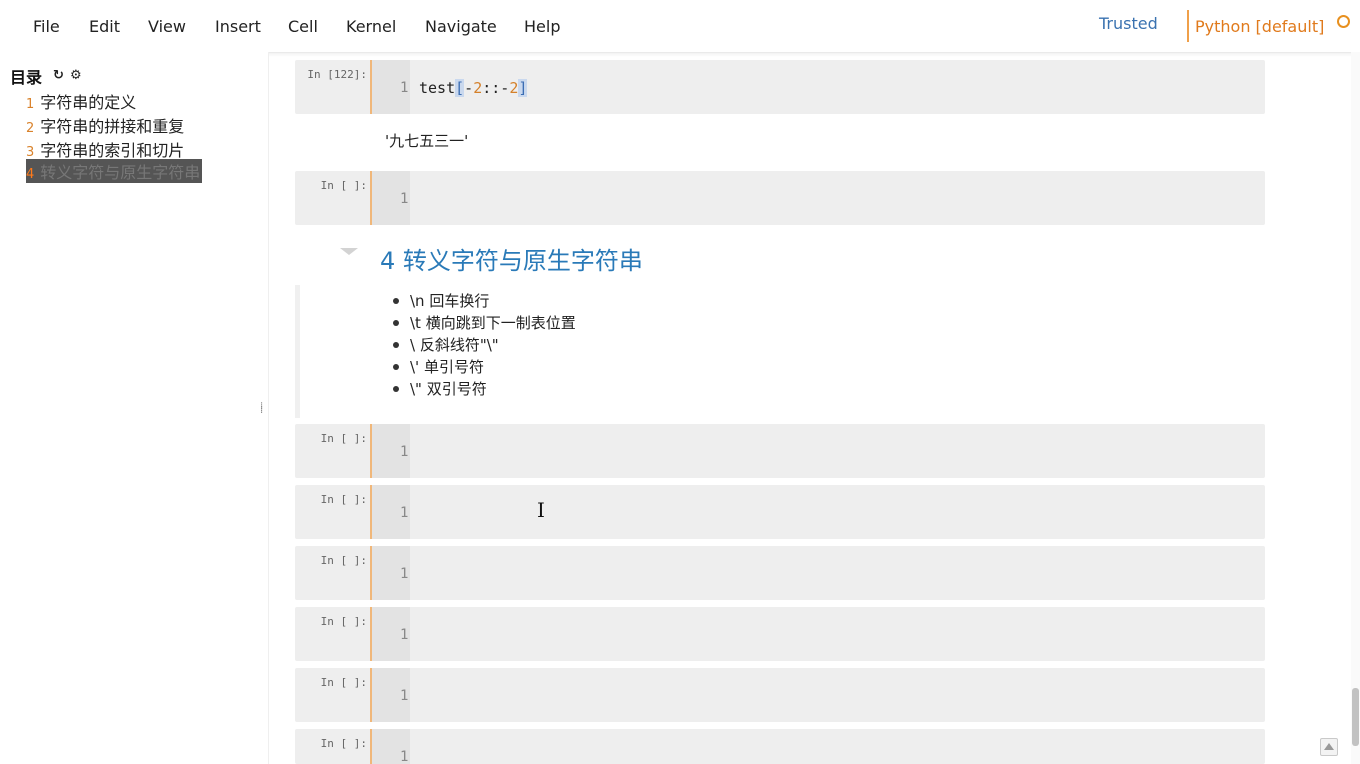  What do you see at coordinates (523, 88) in the screenshot?
I see `code-bracket-close: ]` at bounding box center [523, 88].